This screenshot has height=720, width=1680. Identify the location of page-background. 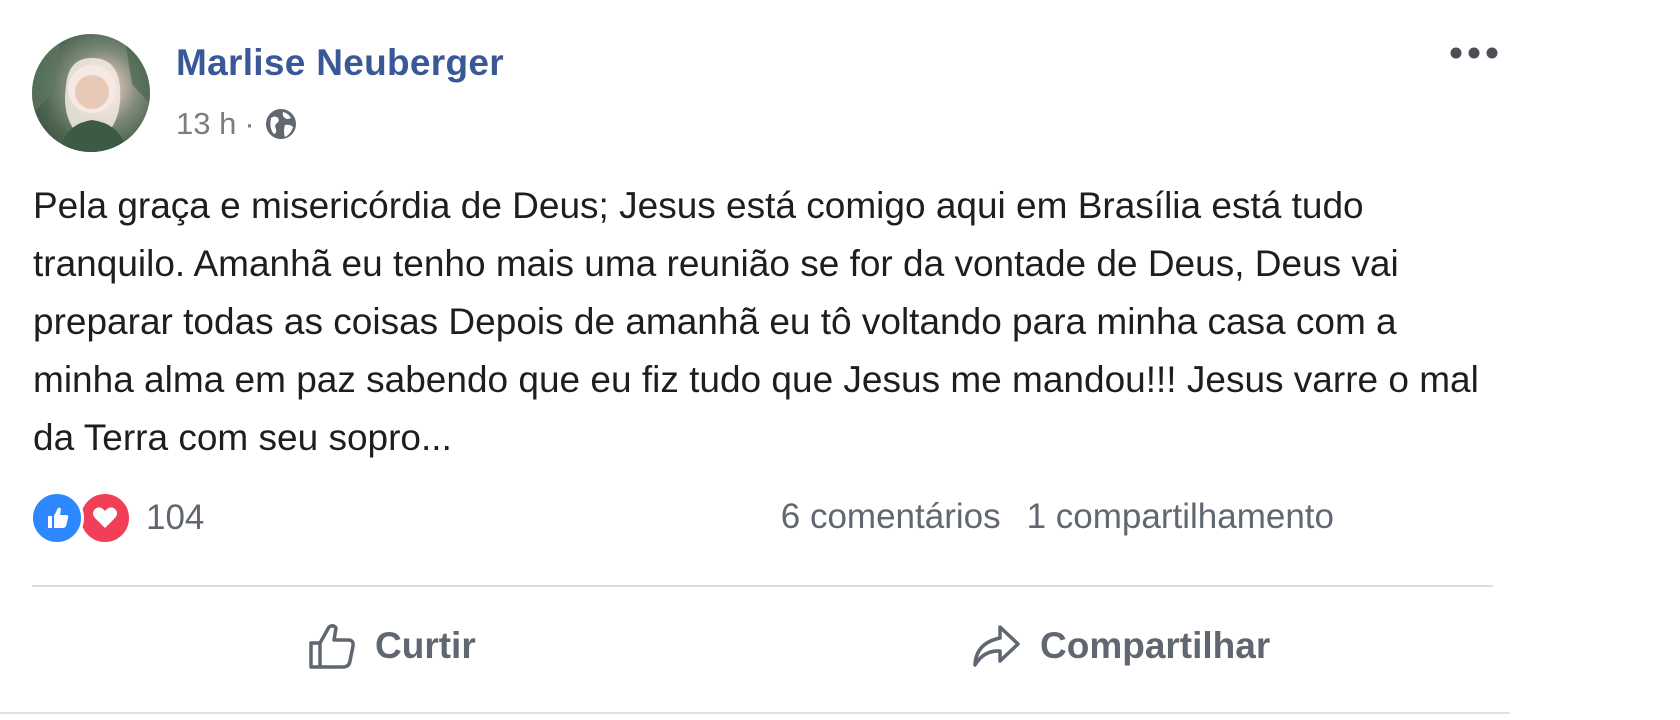
(1595, 360).